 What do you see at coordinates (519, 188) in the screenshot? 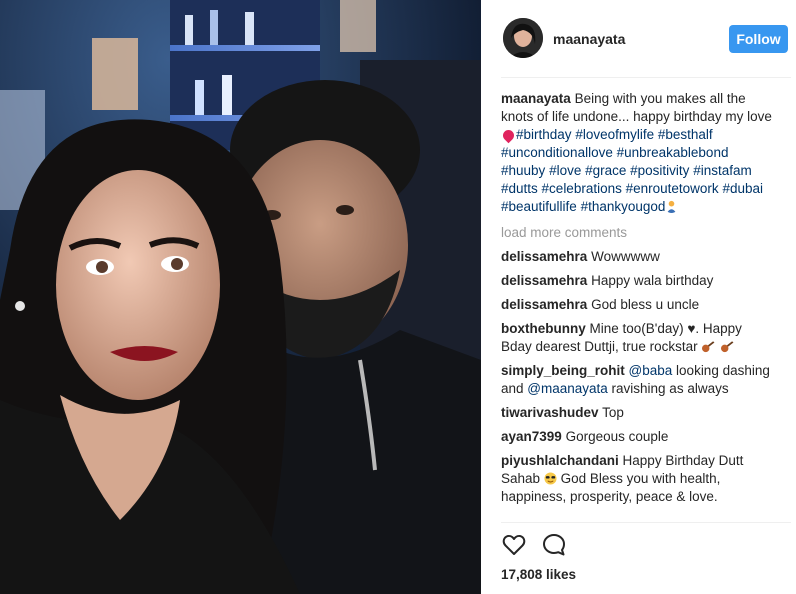
I see `hashtag: #dutts` at bounding box center [519, 188].